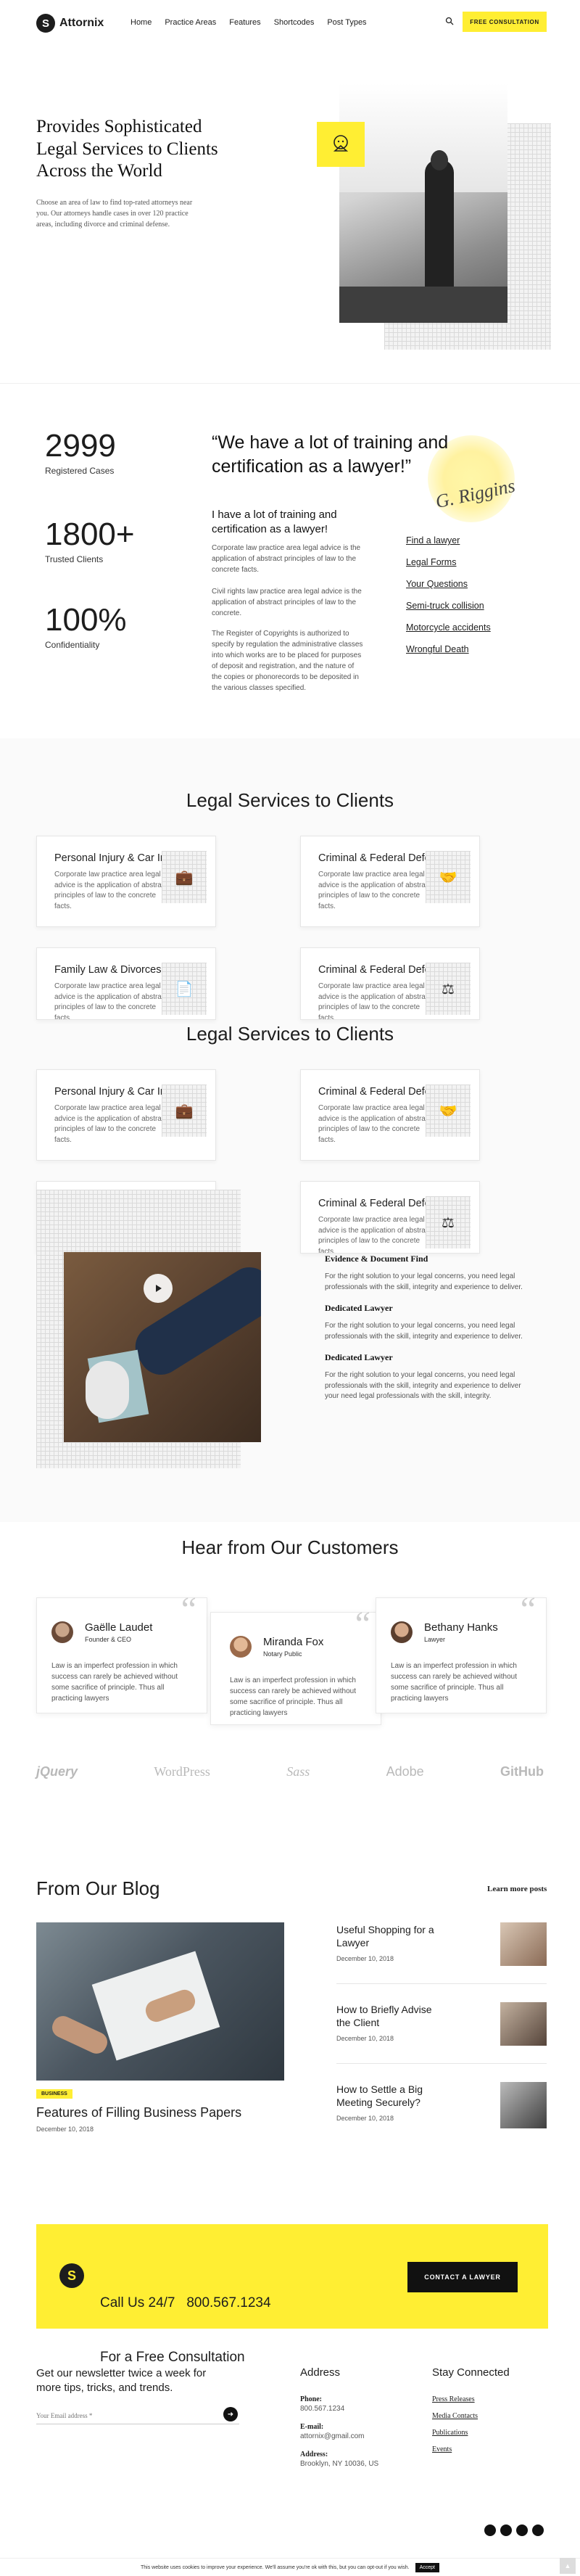 This screenshot has width=580, height=2576. Describe the element at coordinates (190, 22) in the screenshot. I see `nav-practice-areas: Practice Areas` at that location.